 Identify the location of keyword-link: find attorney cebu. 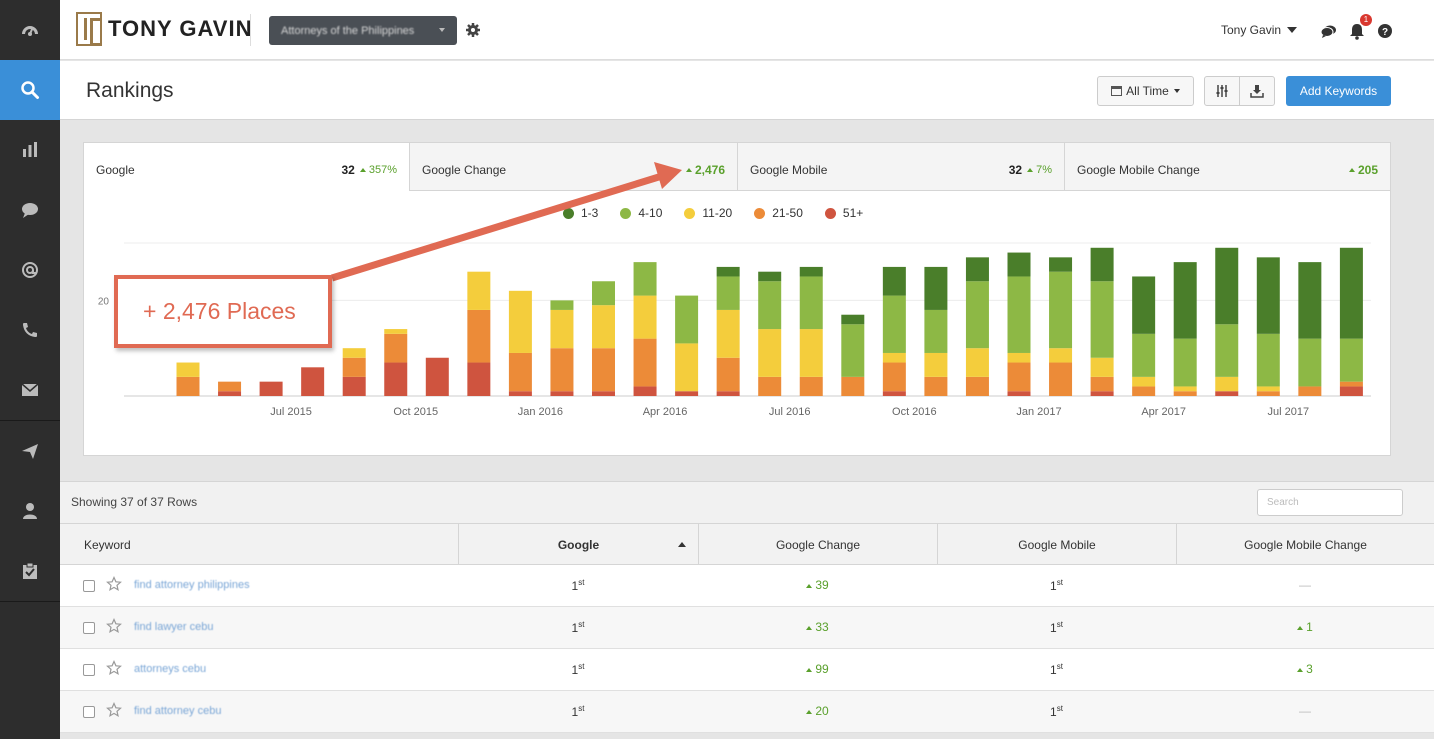
(177, 711).